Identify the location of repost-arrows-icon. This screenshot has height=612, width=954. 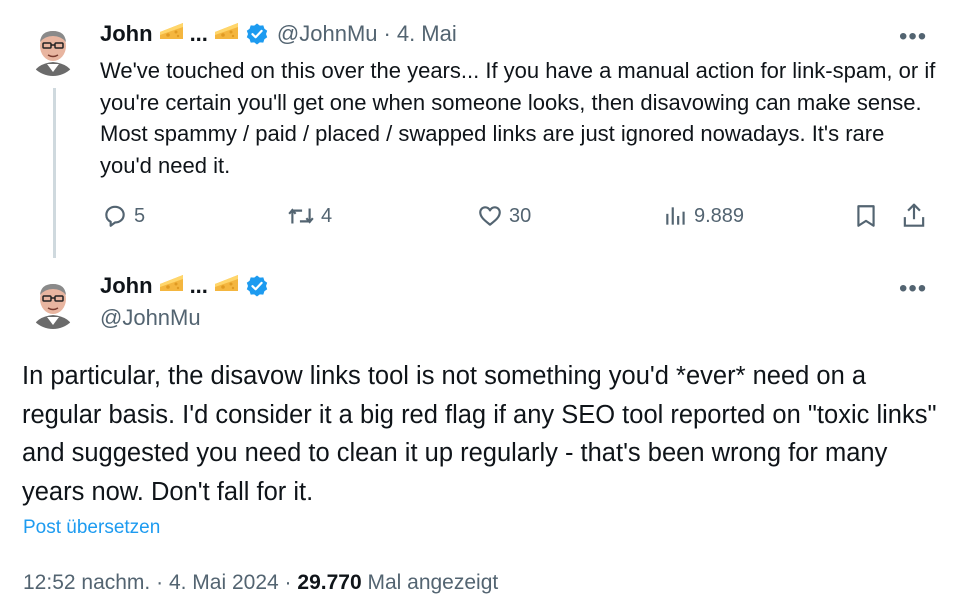
(301, 216).